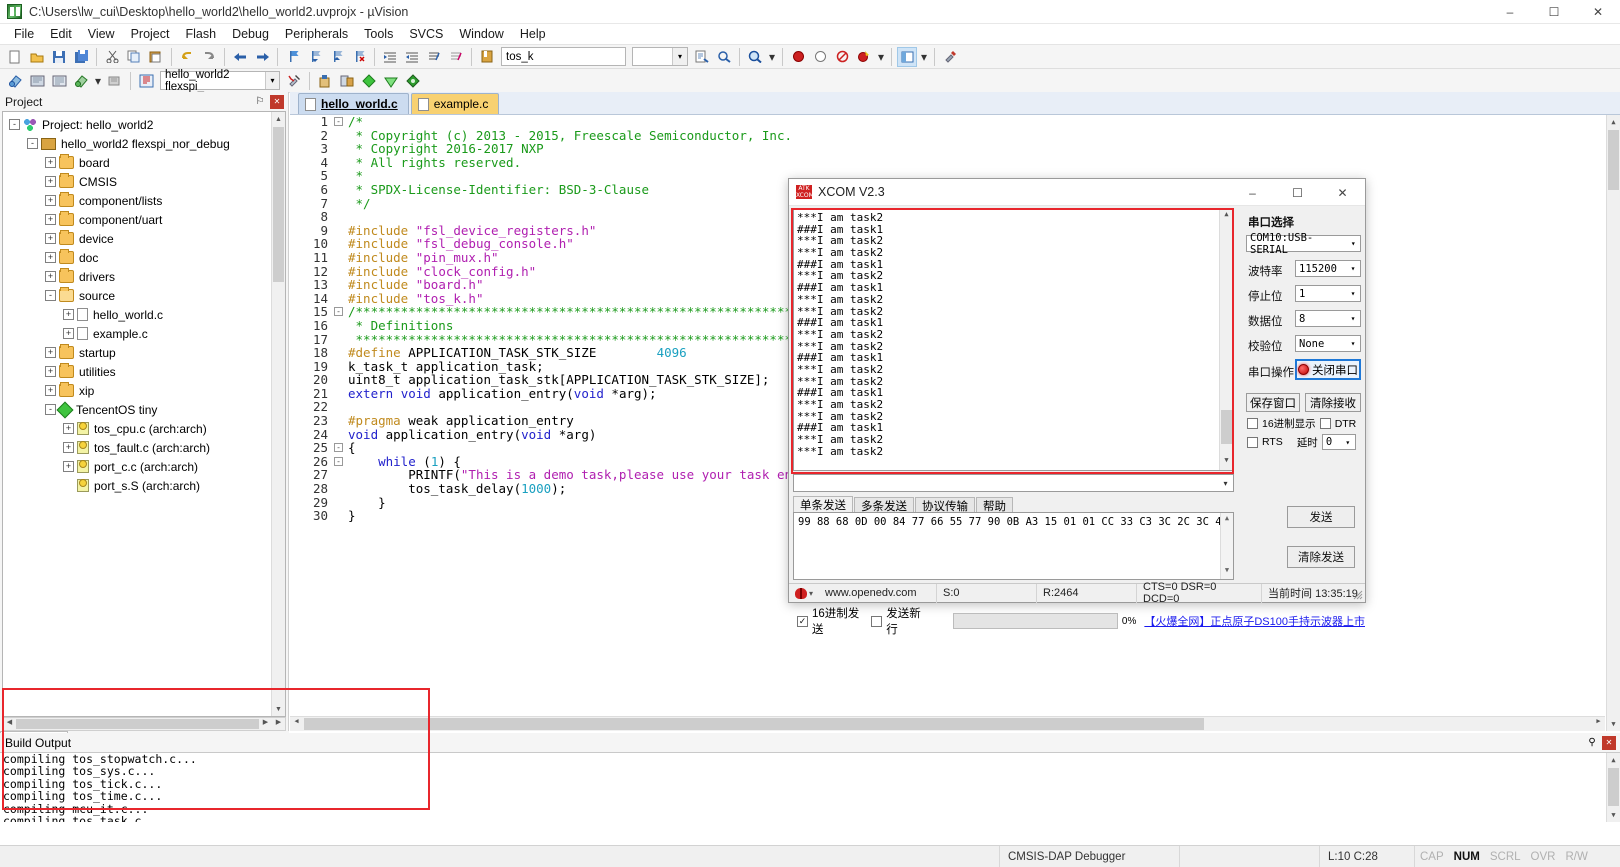 Image resolution: width=1620 pixels, height=867 pixels. Describe the element at coordinates (137, 724) in the screenshot. I see `hscroll-thumb` at that location.